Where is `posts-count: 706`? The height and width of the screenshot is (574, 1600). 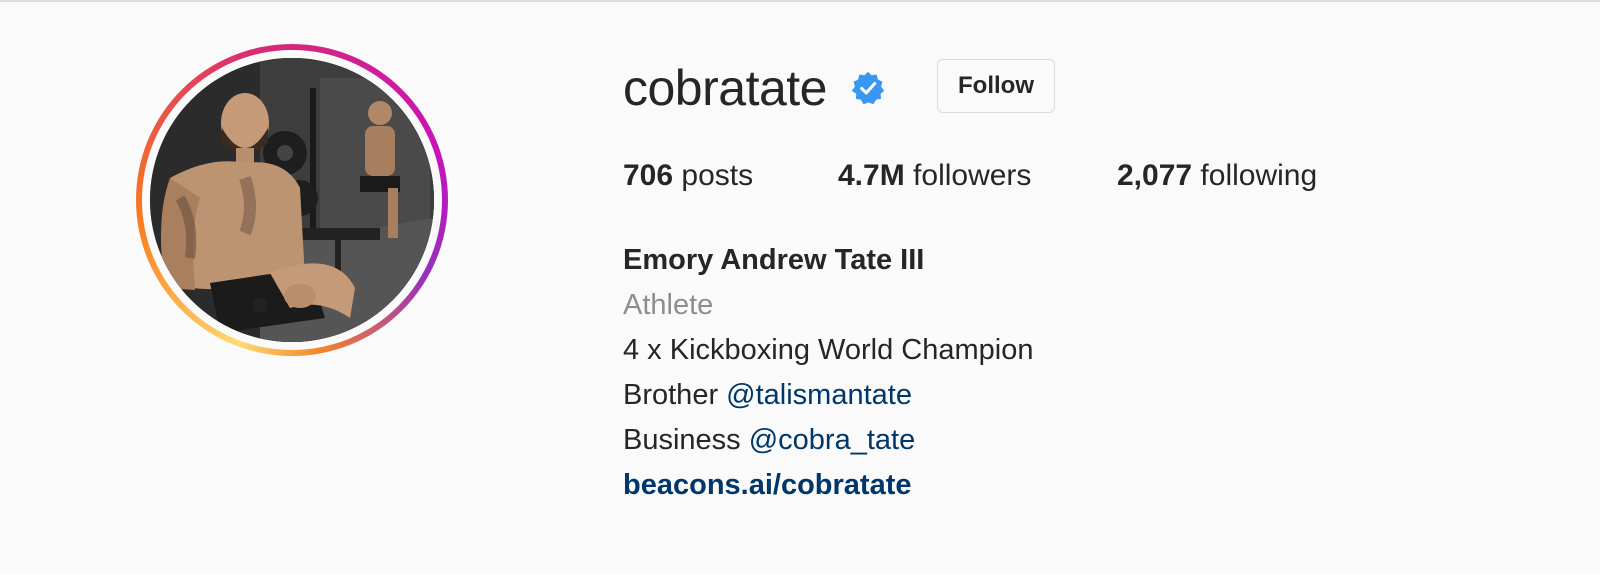
posts-count: 706 is located at coordinates (648, 175).